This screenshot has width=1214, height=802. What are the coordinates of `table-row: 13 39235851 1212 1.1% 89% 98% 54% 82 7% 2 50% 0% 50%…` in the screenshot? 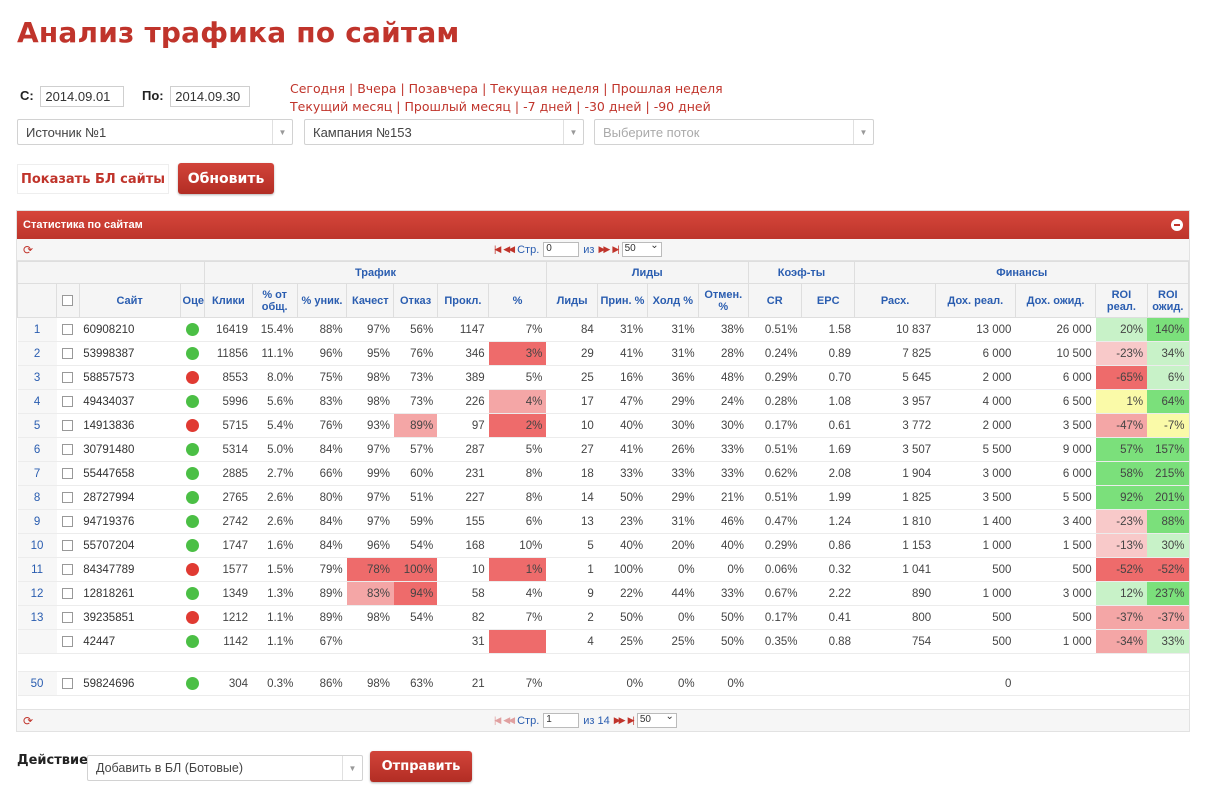 It's located at (603, 617).